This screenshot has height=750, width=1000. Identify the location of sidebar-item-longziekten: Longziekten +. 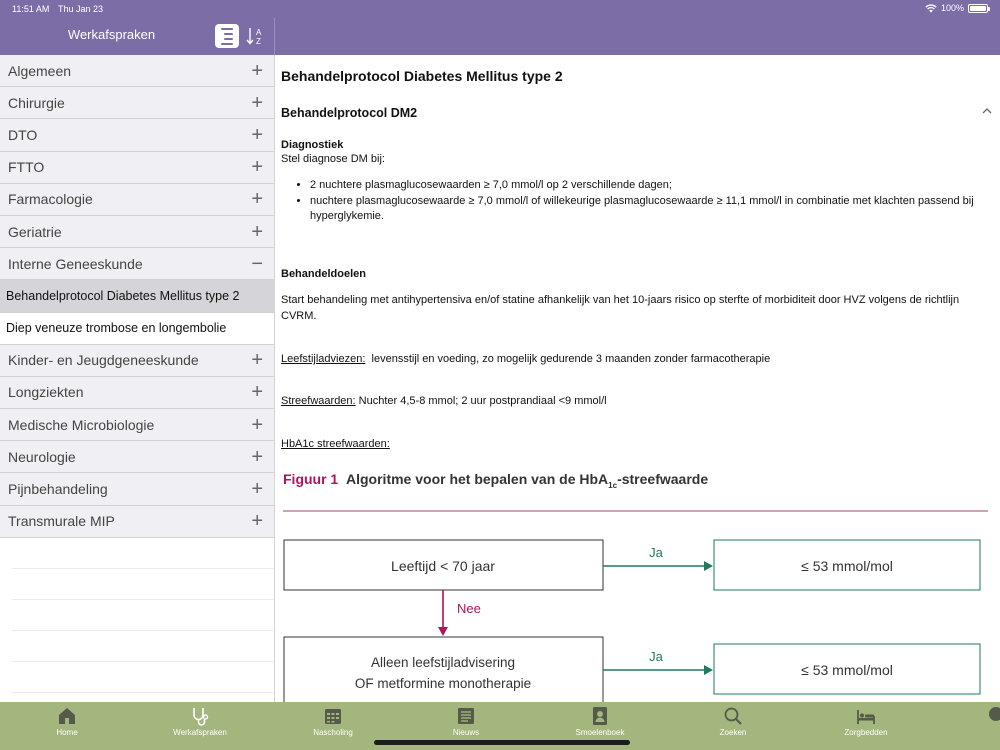
(137, 393).